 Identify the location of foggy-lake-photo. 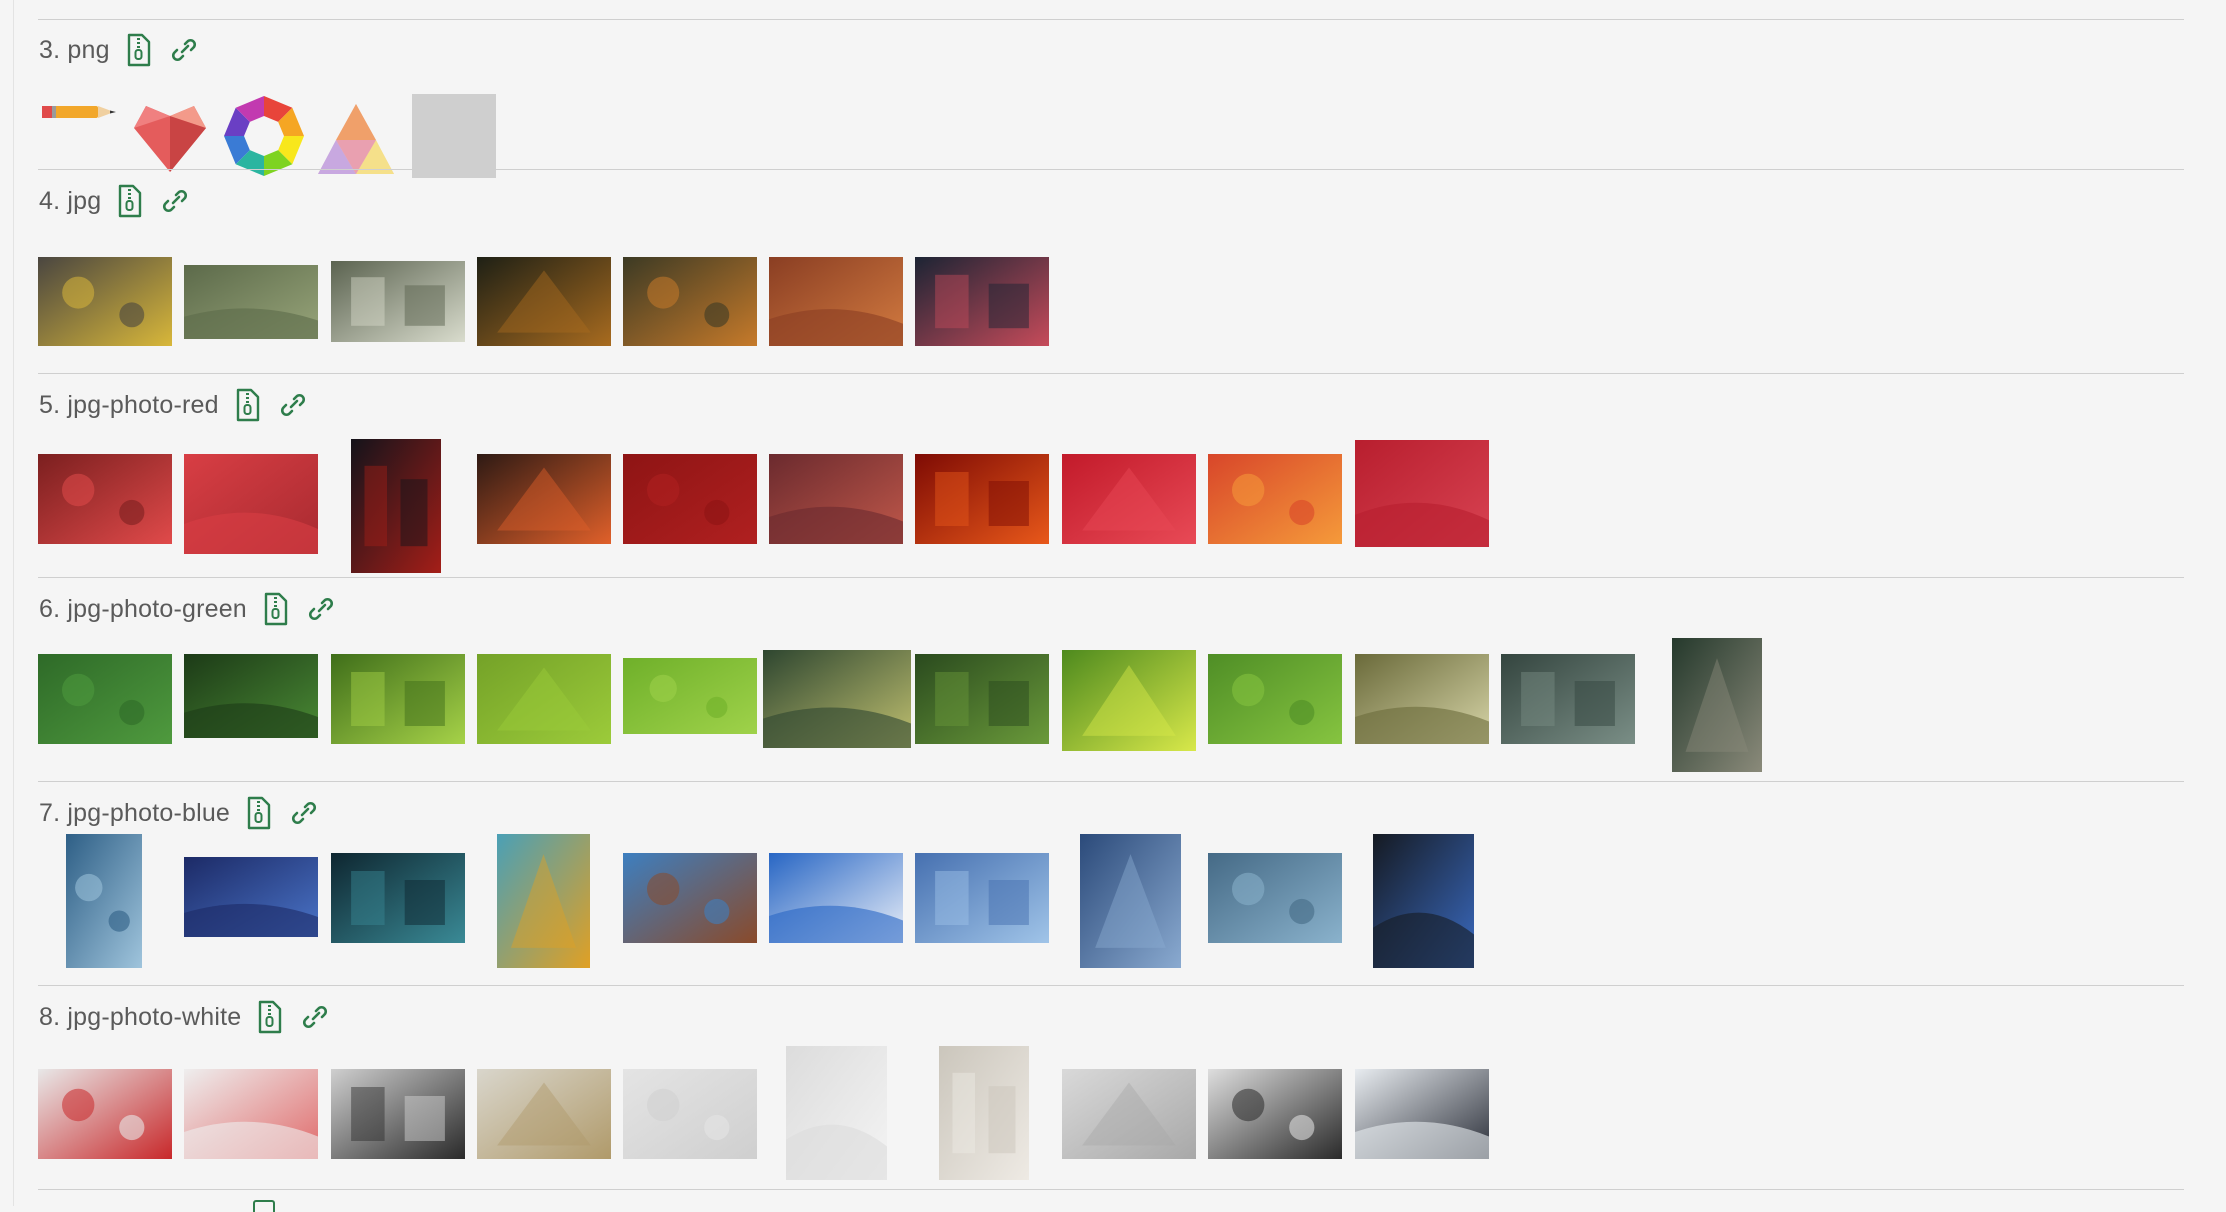
(398, 1114).